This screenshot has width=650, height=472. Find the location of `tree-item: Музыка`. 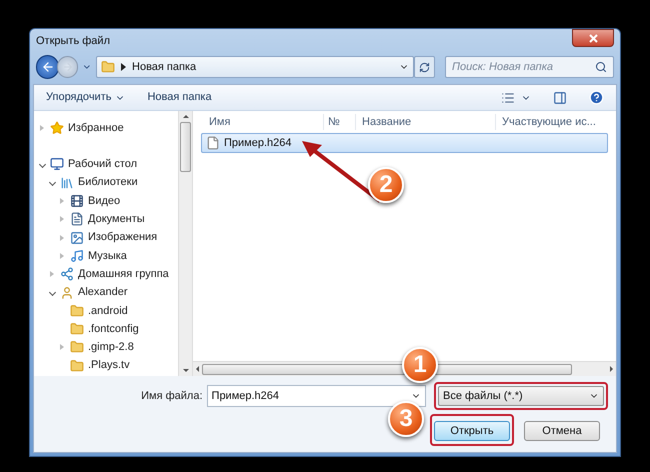

tree-item: Музыка is located at coordinates (107, 256).